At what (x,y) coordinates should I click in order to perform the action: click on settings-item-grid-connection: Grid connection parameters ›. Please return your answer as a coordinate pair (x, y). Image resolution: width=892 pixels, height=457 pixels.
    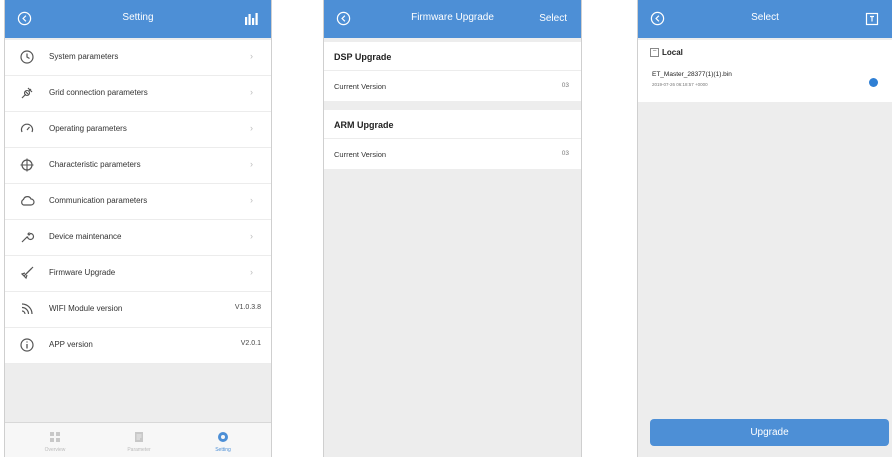
    Looking at the image, I should click on (138, 94).